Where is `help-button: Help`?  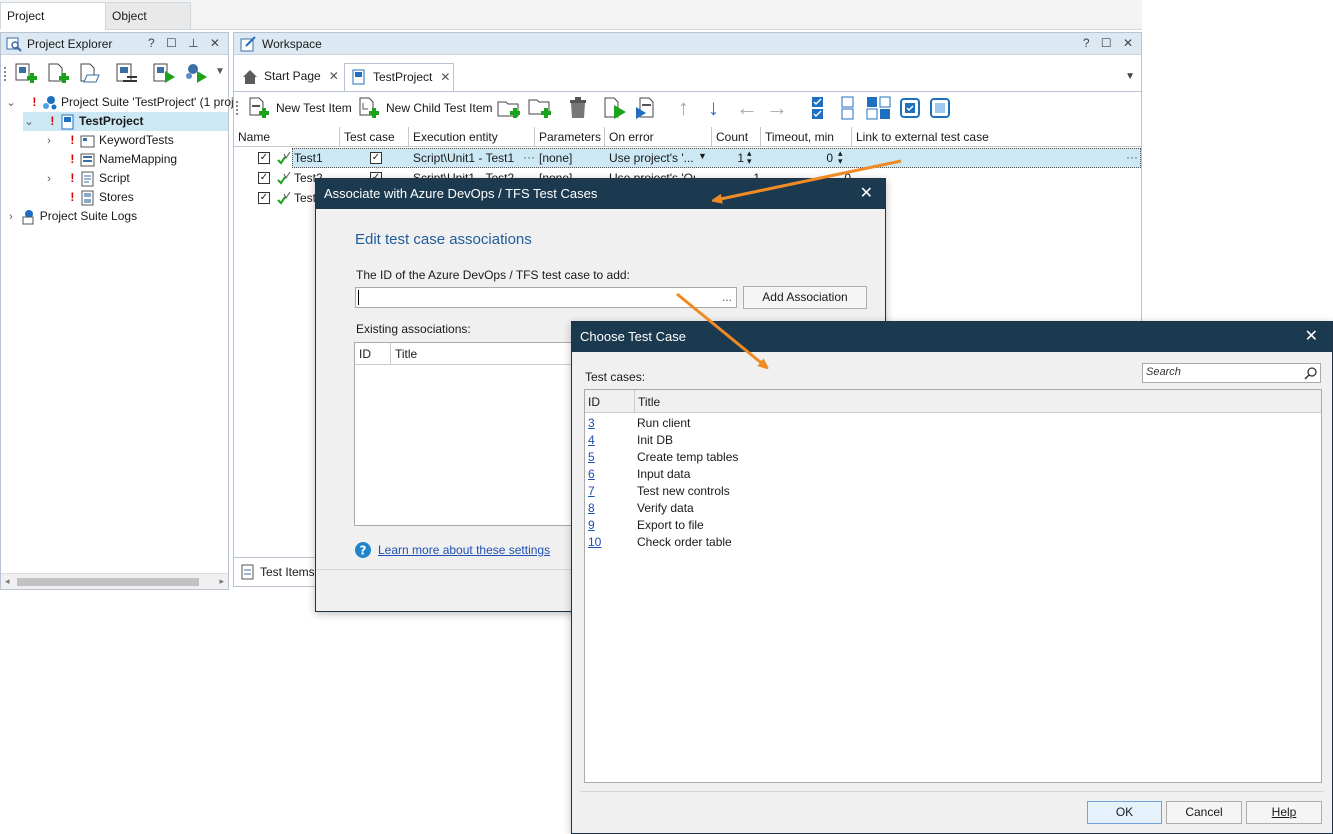 help-button: Help is located at coordinates (1284, 812).